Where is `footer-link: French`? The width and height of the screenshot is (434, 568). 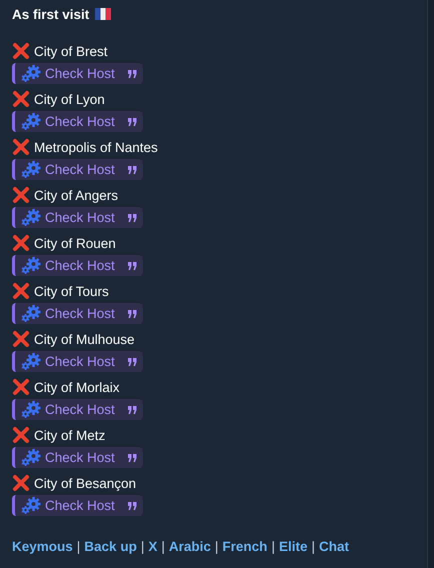 footer-link: French is located at coordinates (245, 546).